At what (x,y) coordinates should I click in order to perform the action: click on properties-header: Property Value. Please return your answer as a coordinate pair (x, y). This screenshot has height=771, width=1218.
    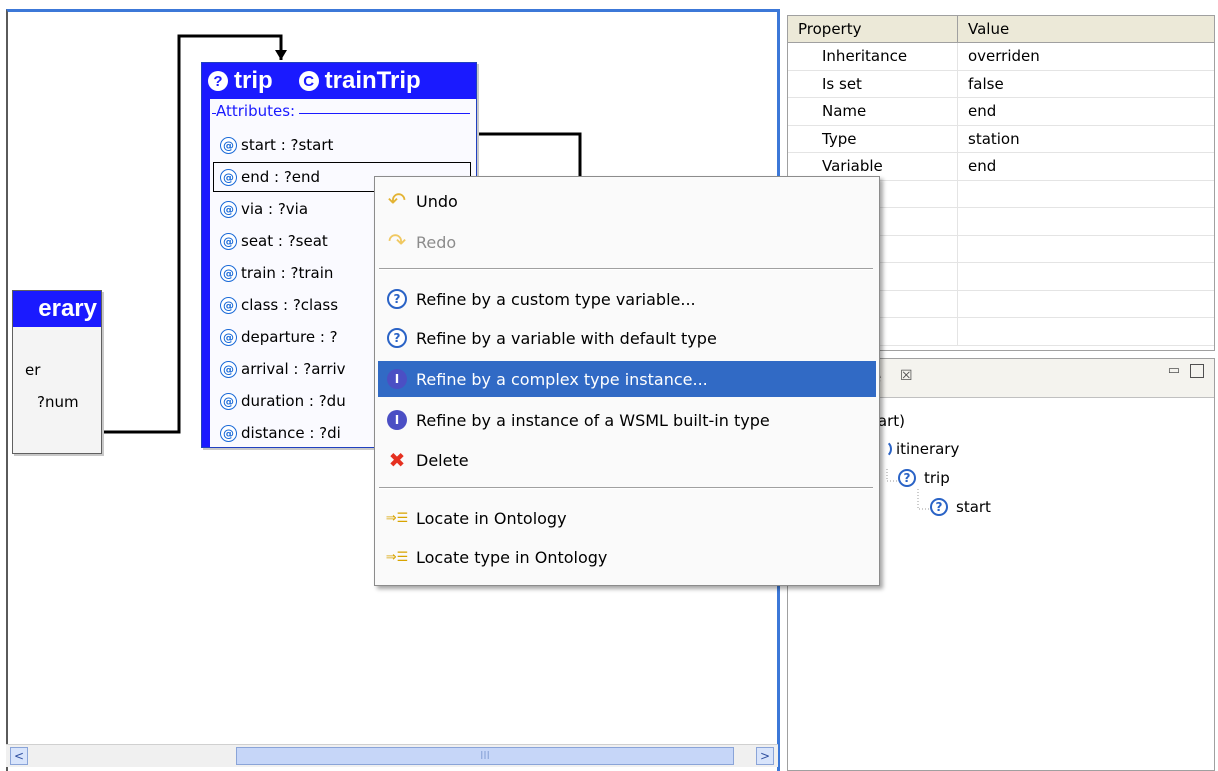
    Looking at the image, I should click on (1001, 29).